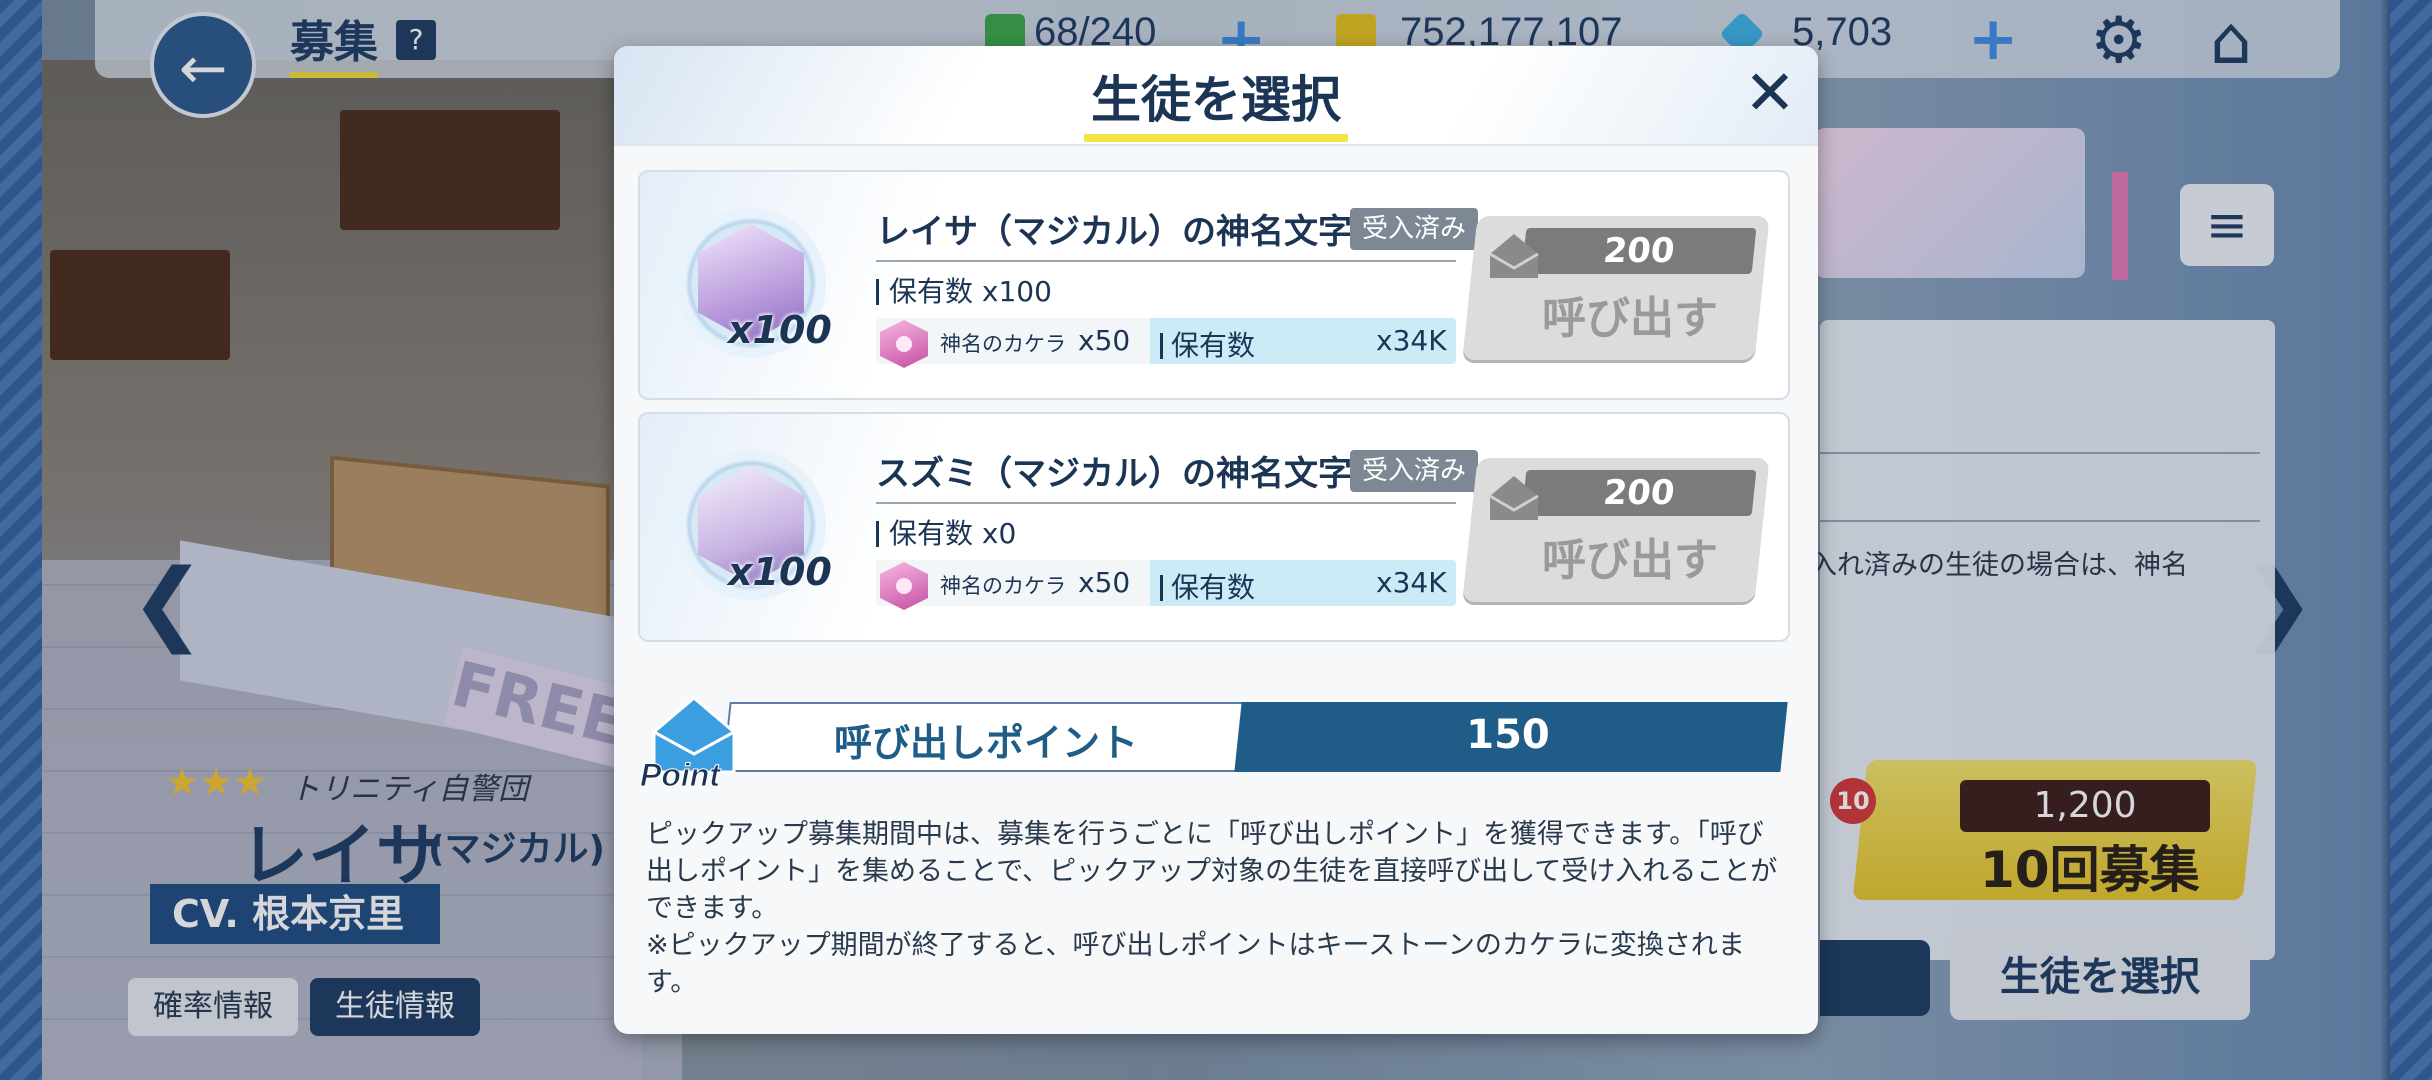 This screenshot has height=1080, width=2432. What do you see at coordinates (1216, 100) in the screenshot?
I see `modal-title: 生徒を選択` at bounding box center [1216, 100].